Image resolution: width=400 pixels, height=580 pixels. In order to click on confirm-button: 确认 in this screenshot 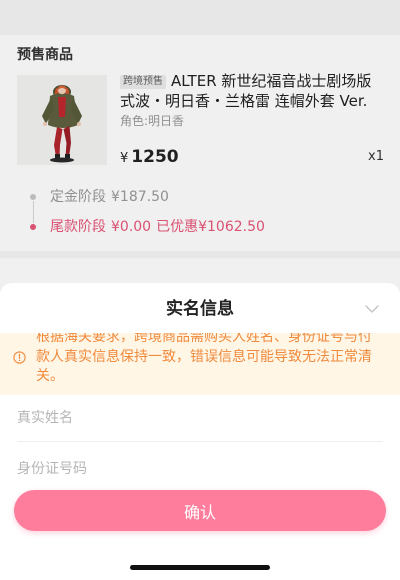, I will do `click(200, 510)`.